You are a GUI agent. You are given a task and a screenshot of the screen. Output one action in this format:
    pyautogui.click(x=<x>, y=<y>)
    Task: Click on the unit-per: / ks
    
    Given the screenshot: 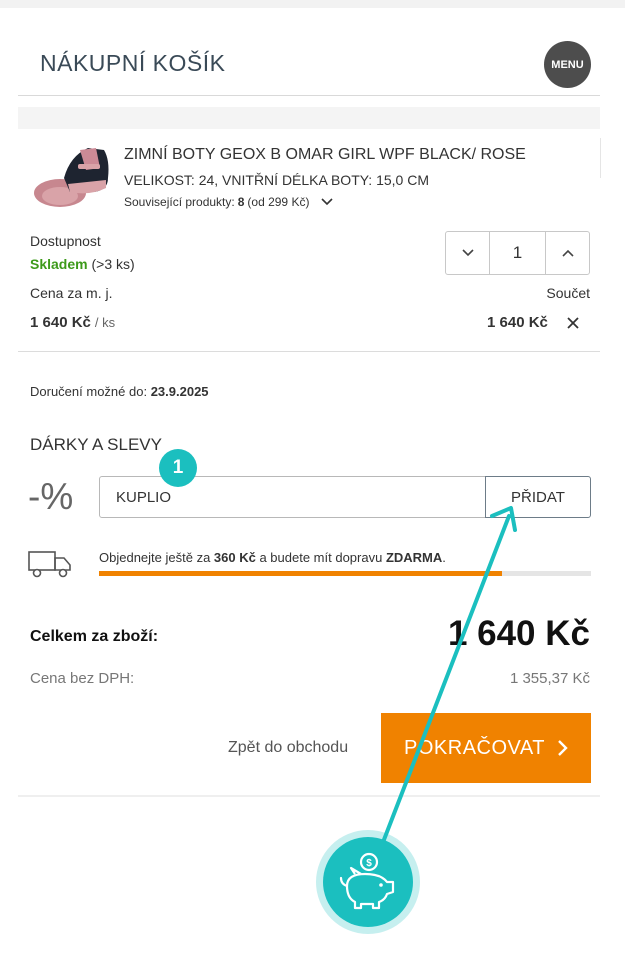 What is the action you would take?
    pyautogui.click(x=105, y=322)
    